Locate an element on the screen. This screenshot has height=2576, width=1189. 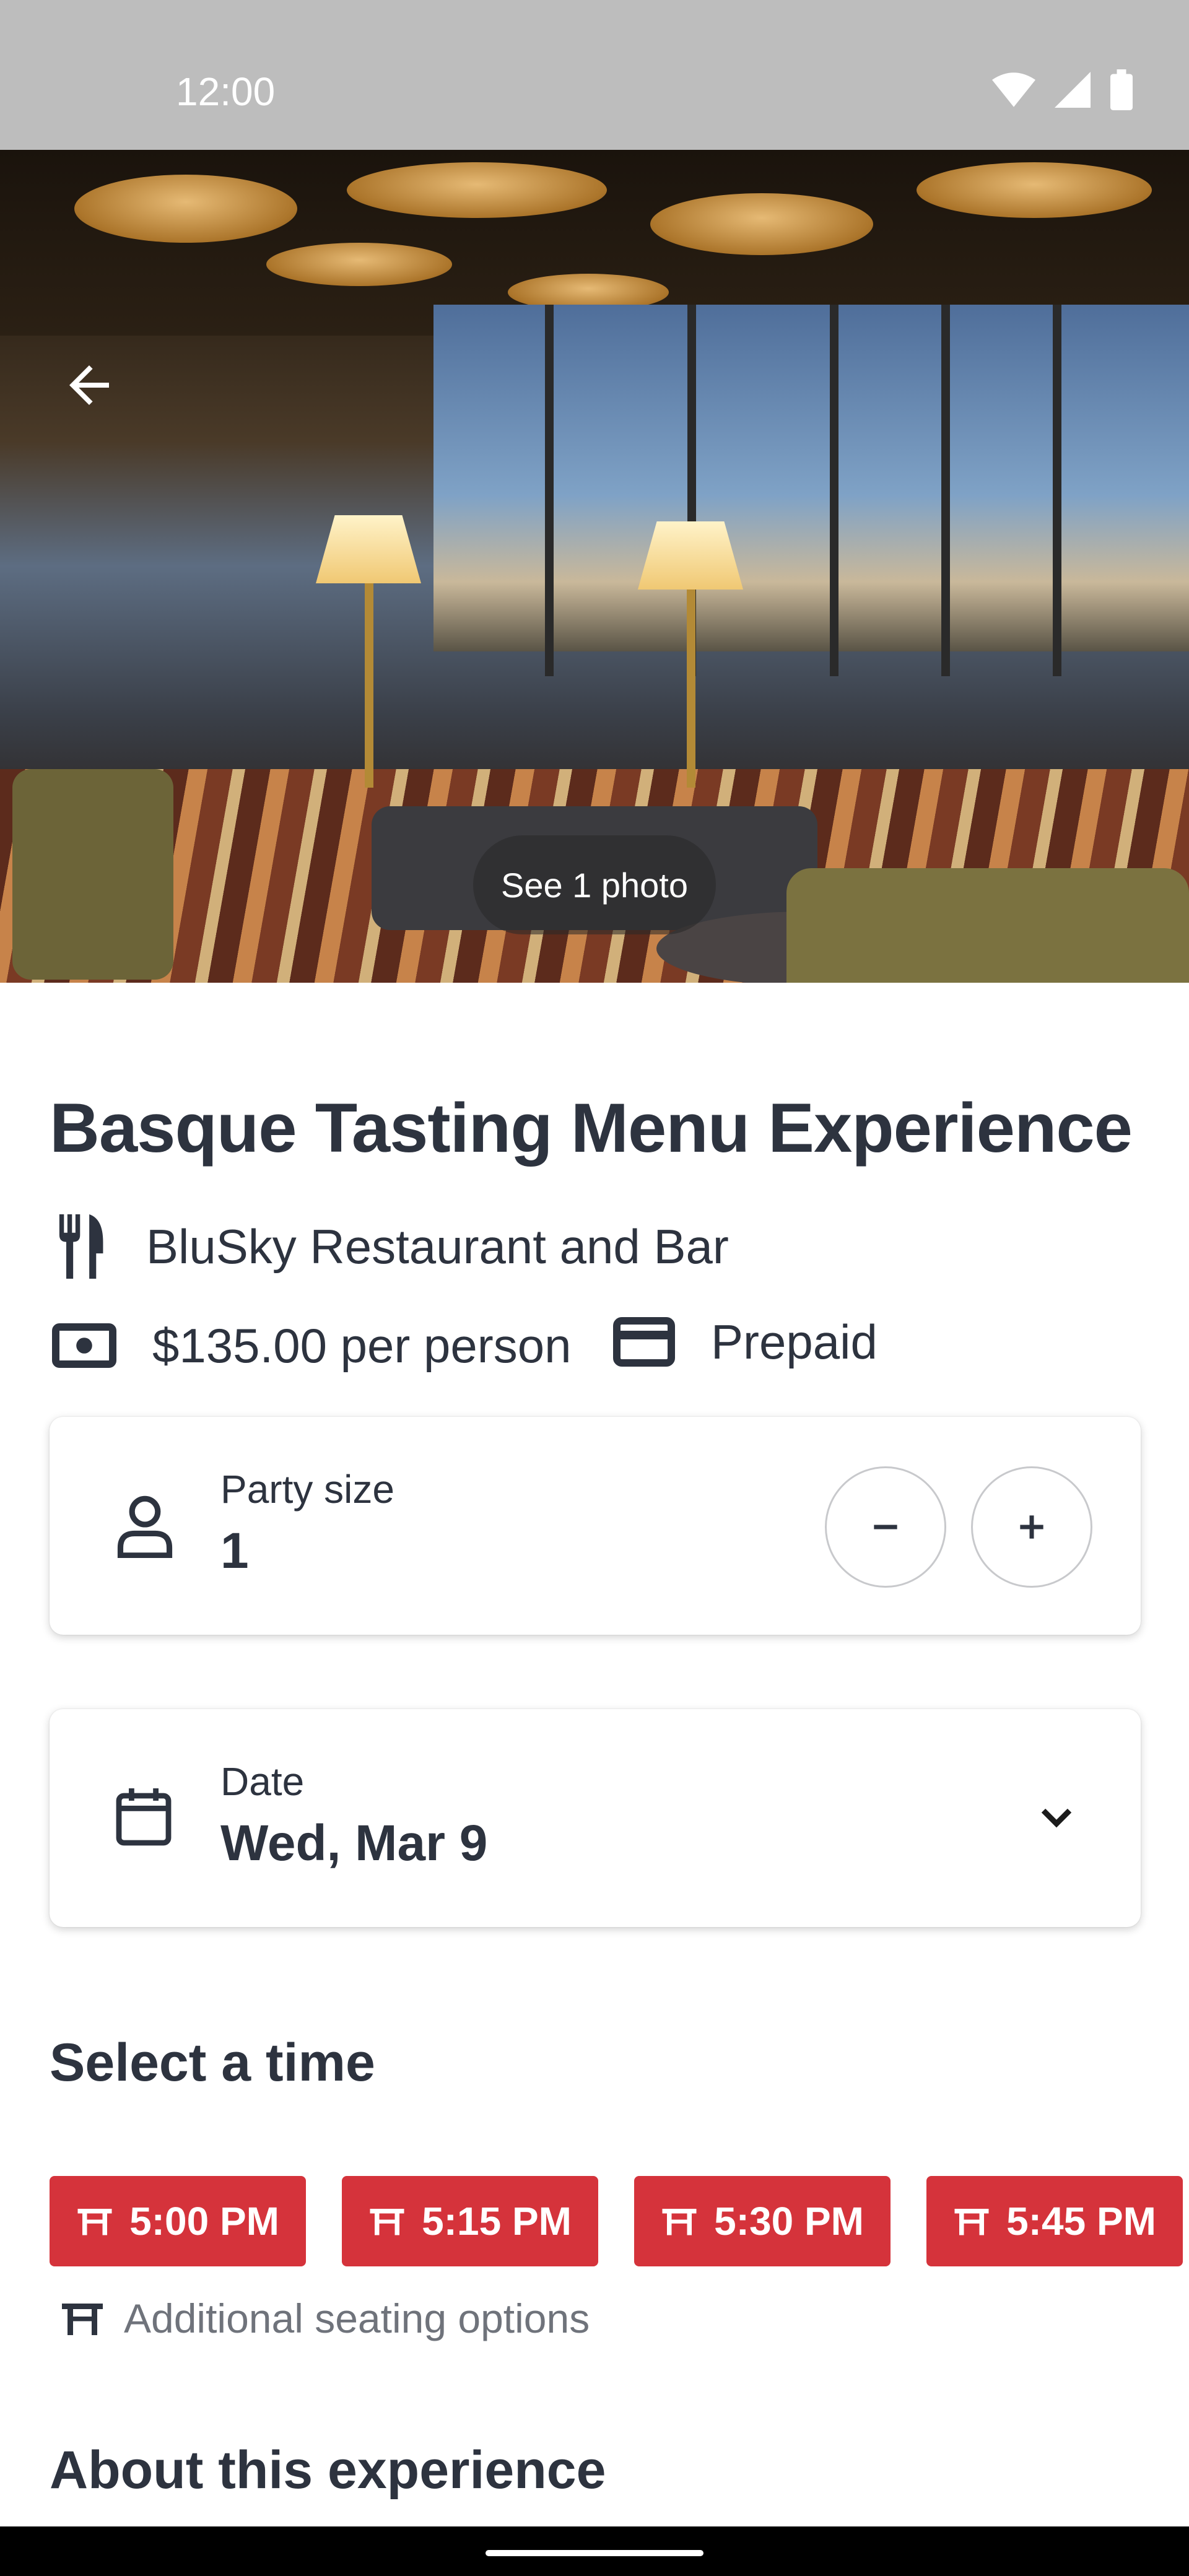
decrease-party-button is located at coordinates (885, 1527).